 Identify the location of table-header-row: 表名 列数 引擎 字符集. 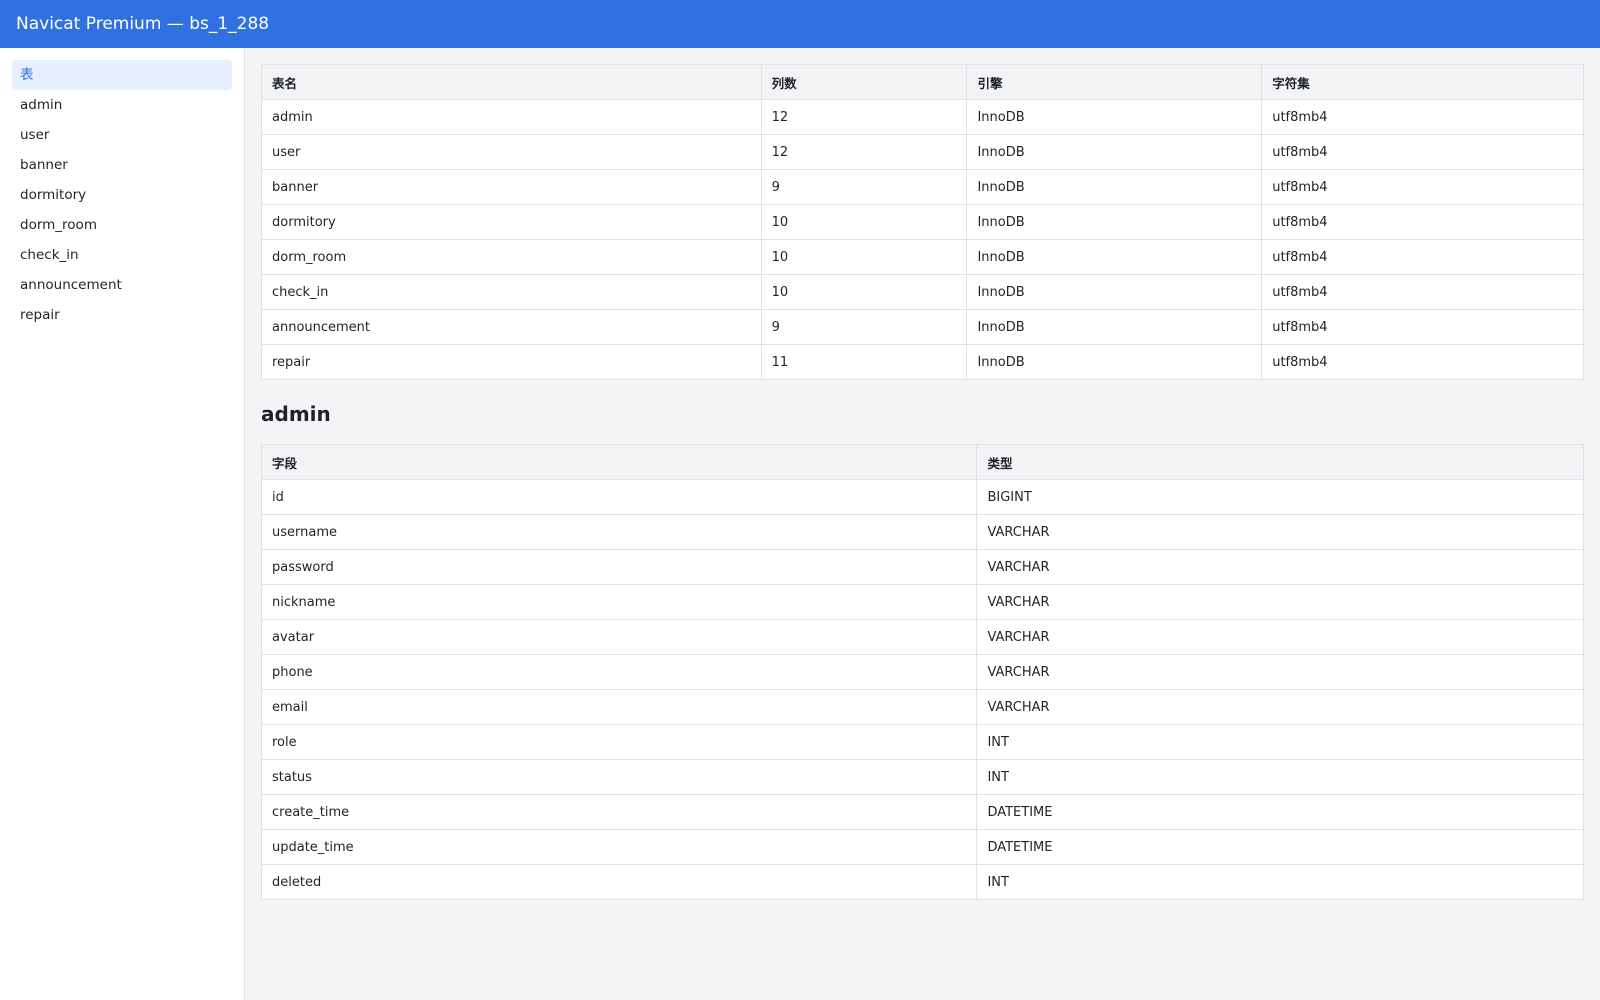
(922, 82).